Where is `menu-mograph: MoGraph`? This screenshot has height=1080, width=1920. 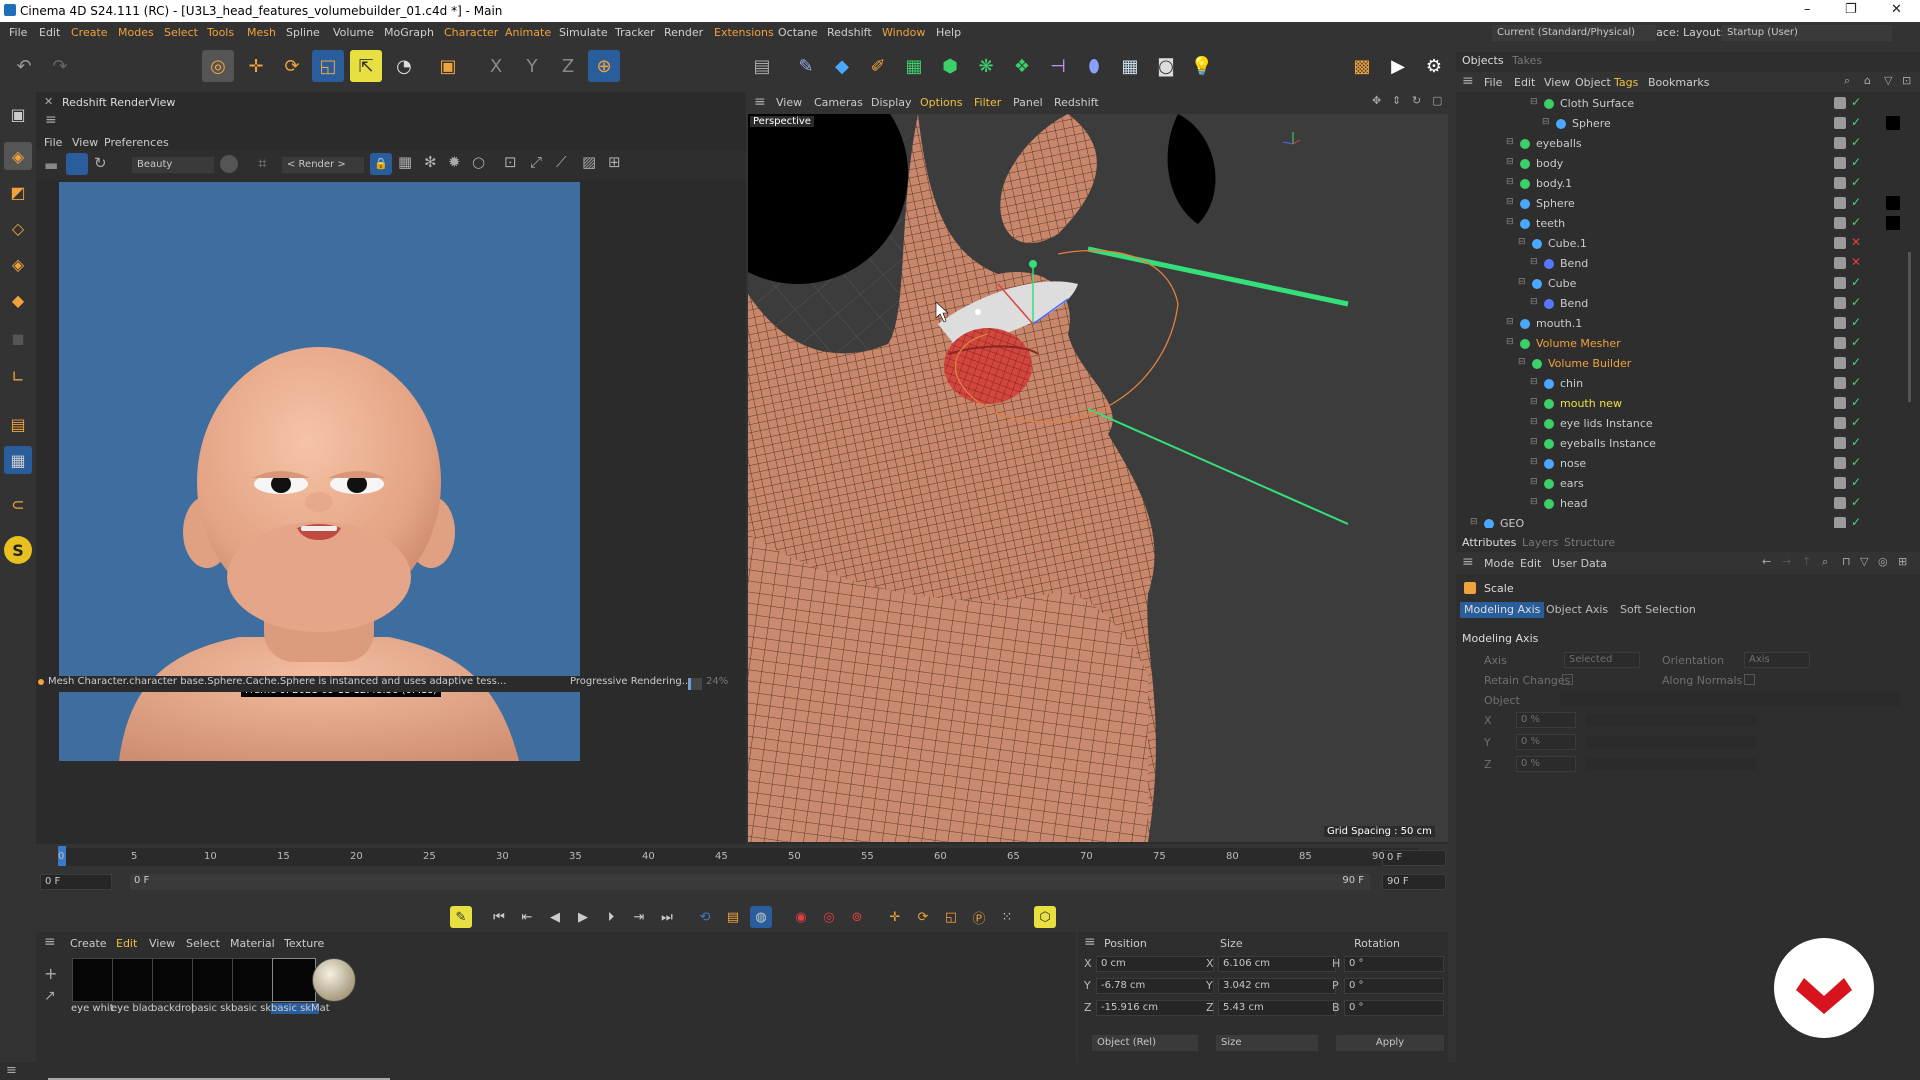
menu-mograph: MoGraph is located at coordinates (409, 32).